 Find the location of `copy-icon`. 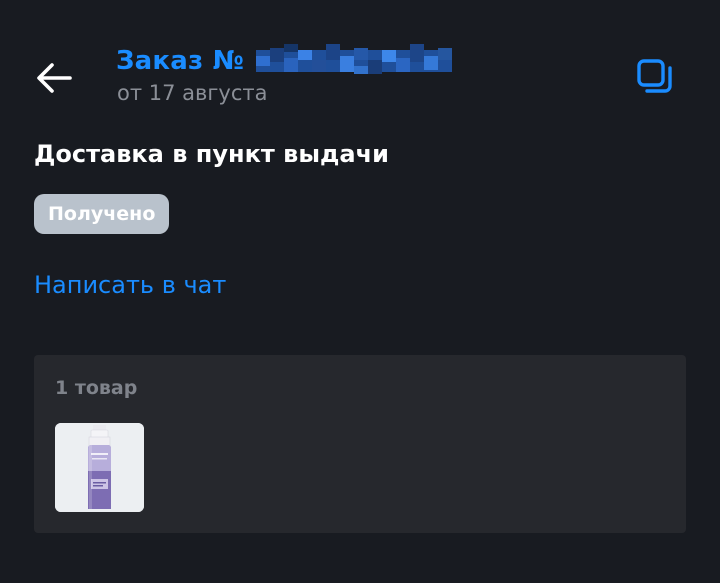

copy-icon is located at coordinates (654, 76).